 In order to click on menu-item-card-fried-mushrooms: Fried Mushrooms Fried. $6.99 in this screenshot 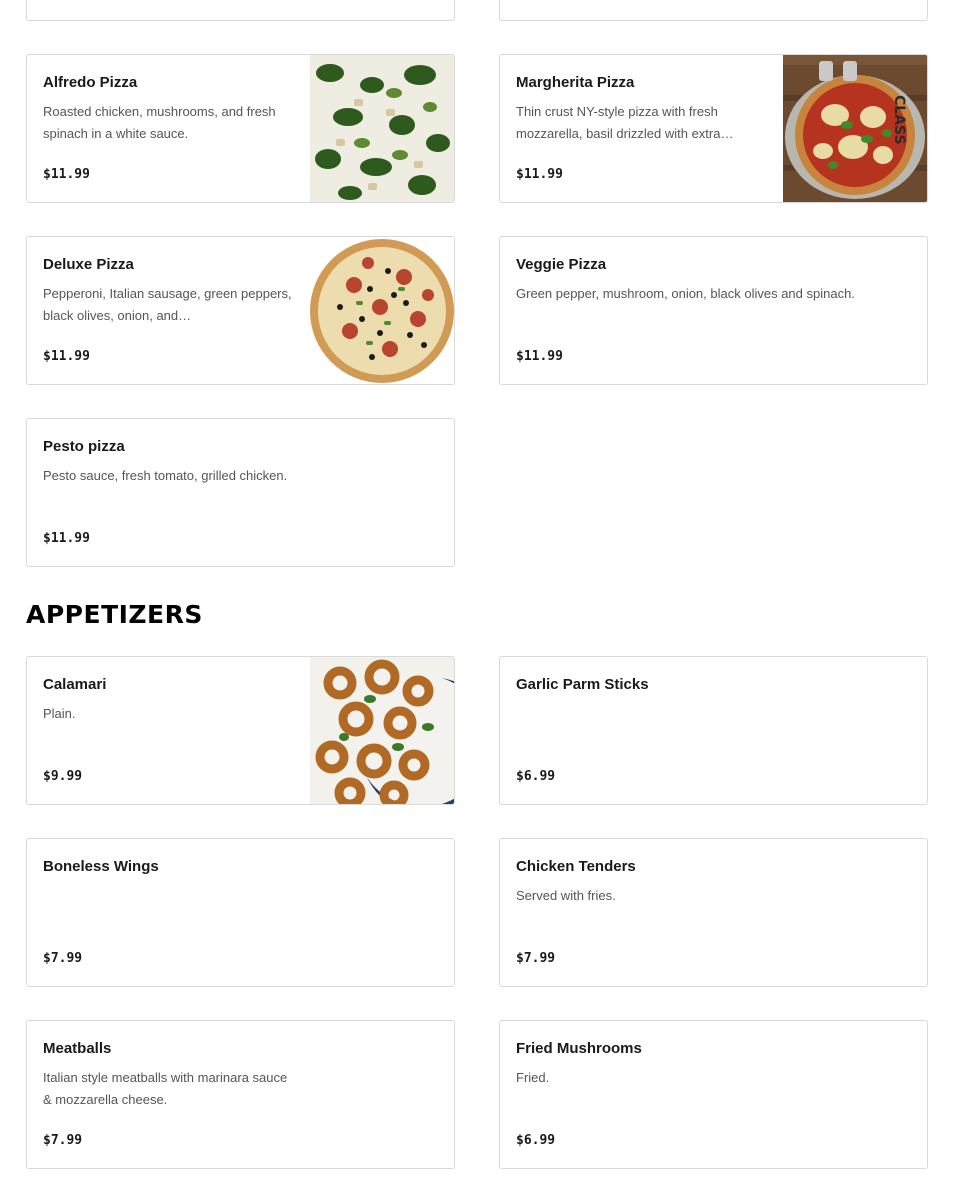, I will do `click(713, 1094)`.